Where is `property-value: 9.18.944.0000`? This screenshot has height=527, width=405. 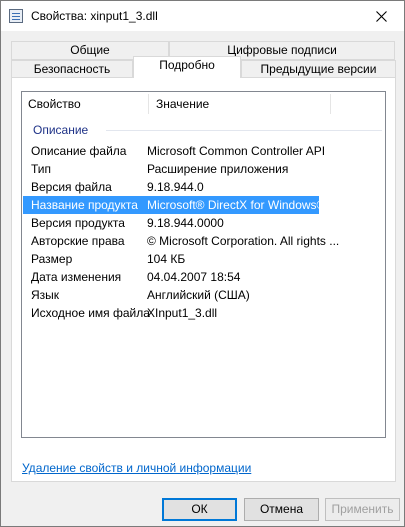 property-value: 9.18.944.0000 is located at coordinates (185, 223).